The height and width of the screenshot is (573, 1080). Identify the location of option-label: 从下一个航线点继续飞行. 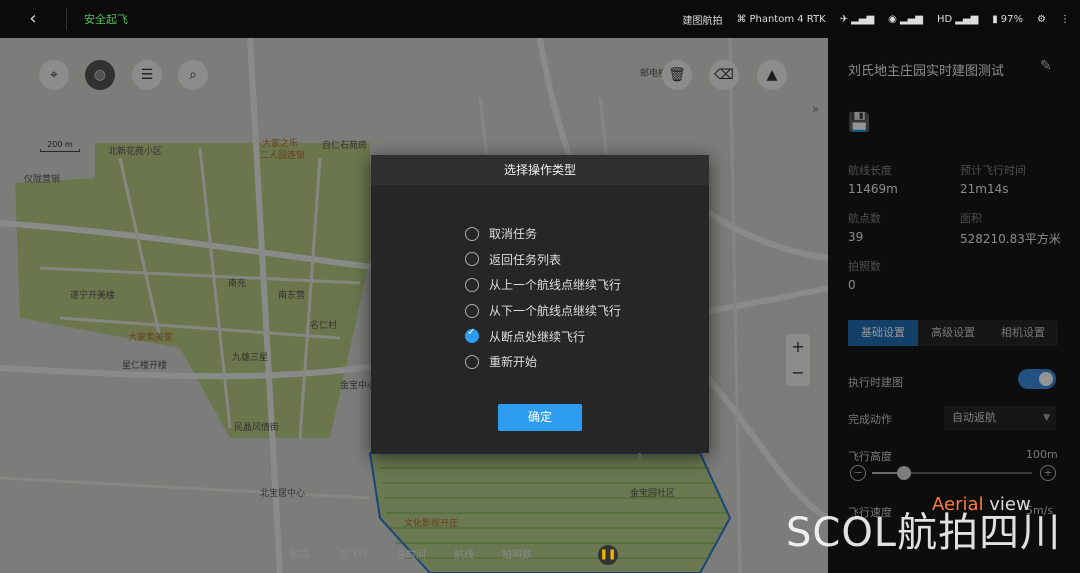
(555, 311).